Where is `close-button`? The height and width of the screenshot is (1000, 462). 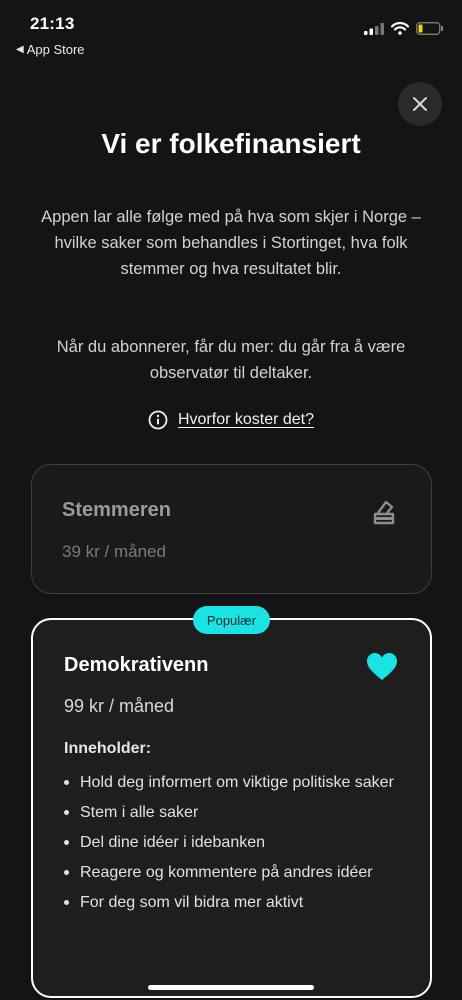
close-button is located at coordinates (420, 104).